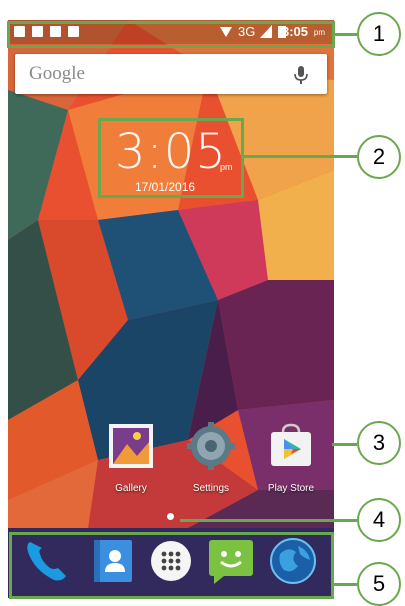 The width and height of the screenshot is (405, 606). What do you see at coordinates (211, 488) in the screenshot?
I see `app-label: Settings` at bounding box center [211, 488].